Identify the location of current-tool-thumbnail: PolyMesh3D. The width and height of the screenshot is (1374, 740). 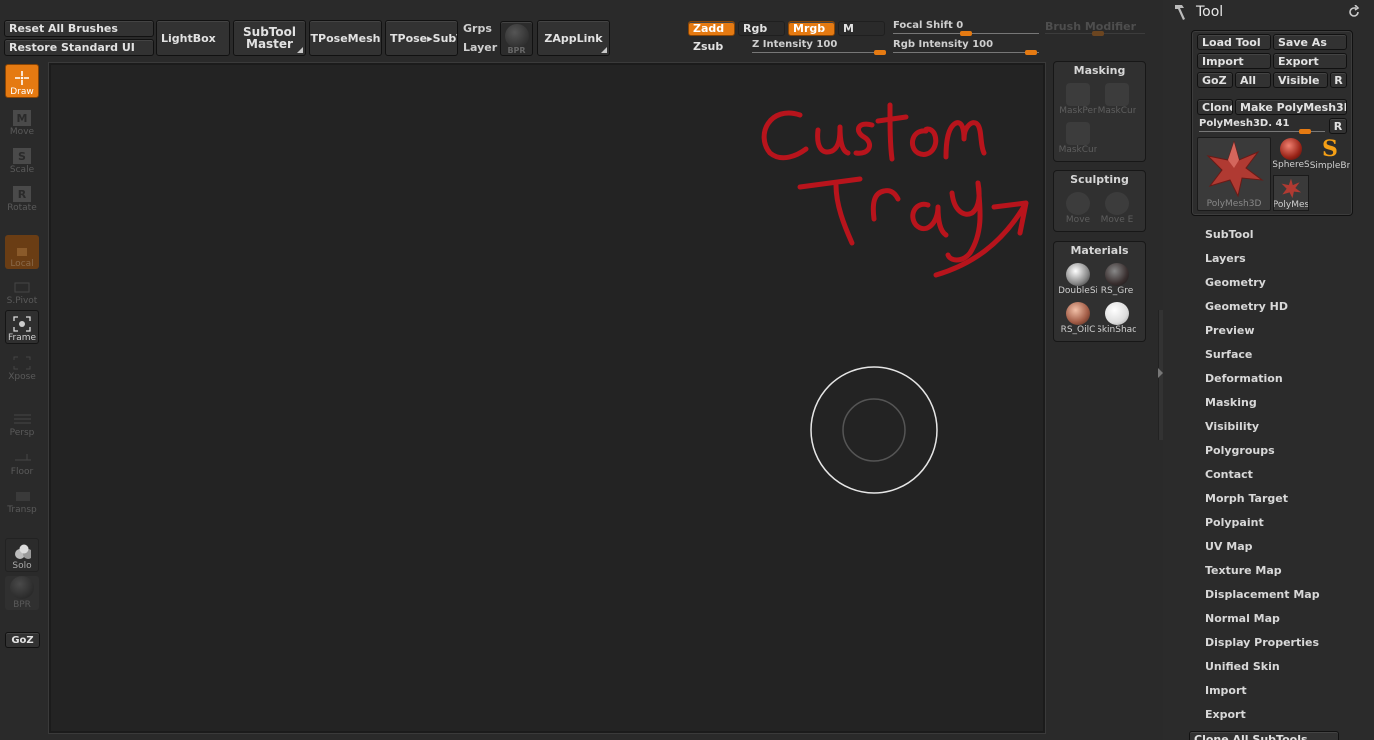
(1234, 174).